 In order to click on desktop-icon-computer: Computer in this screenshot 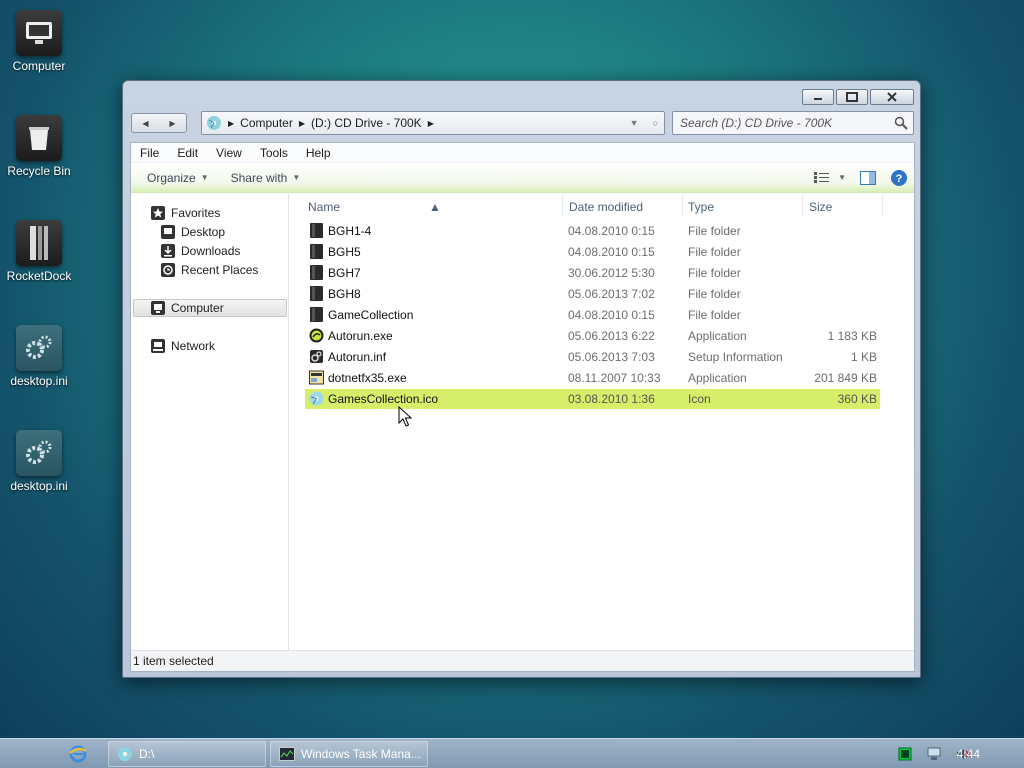, I will do `click(39, 41)`.